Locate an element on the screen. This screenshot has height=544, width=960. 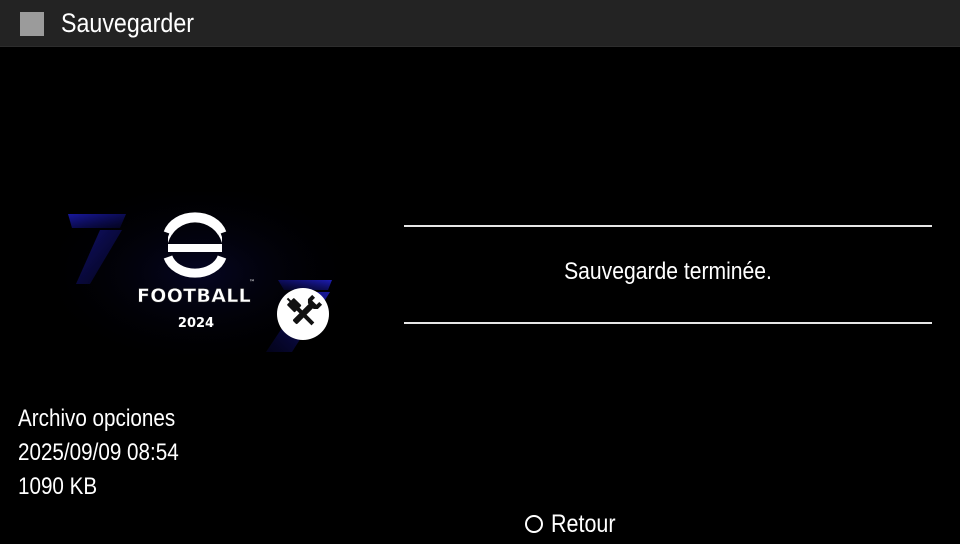
save-datetime: 2025/09/09 08:54 is located at coordinates (98, 452).